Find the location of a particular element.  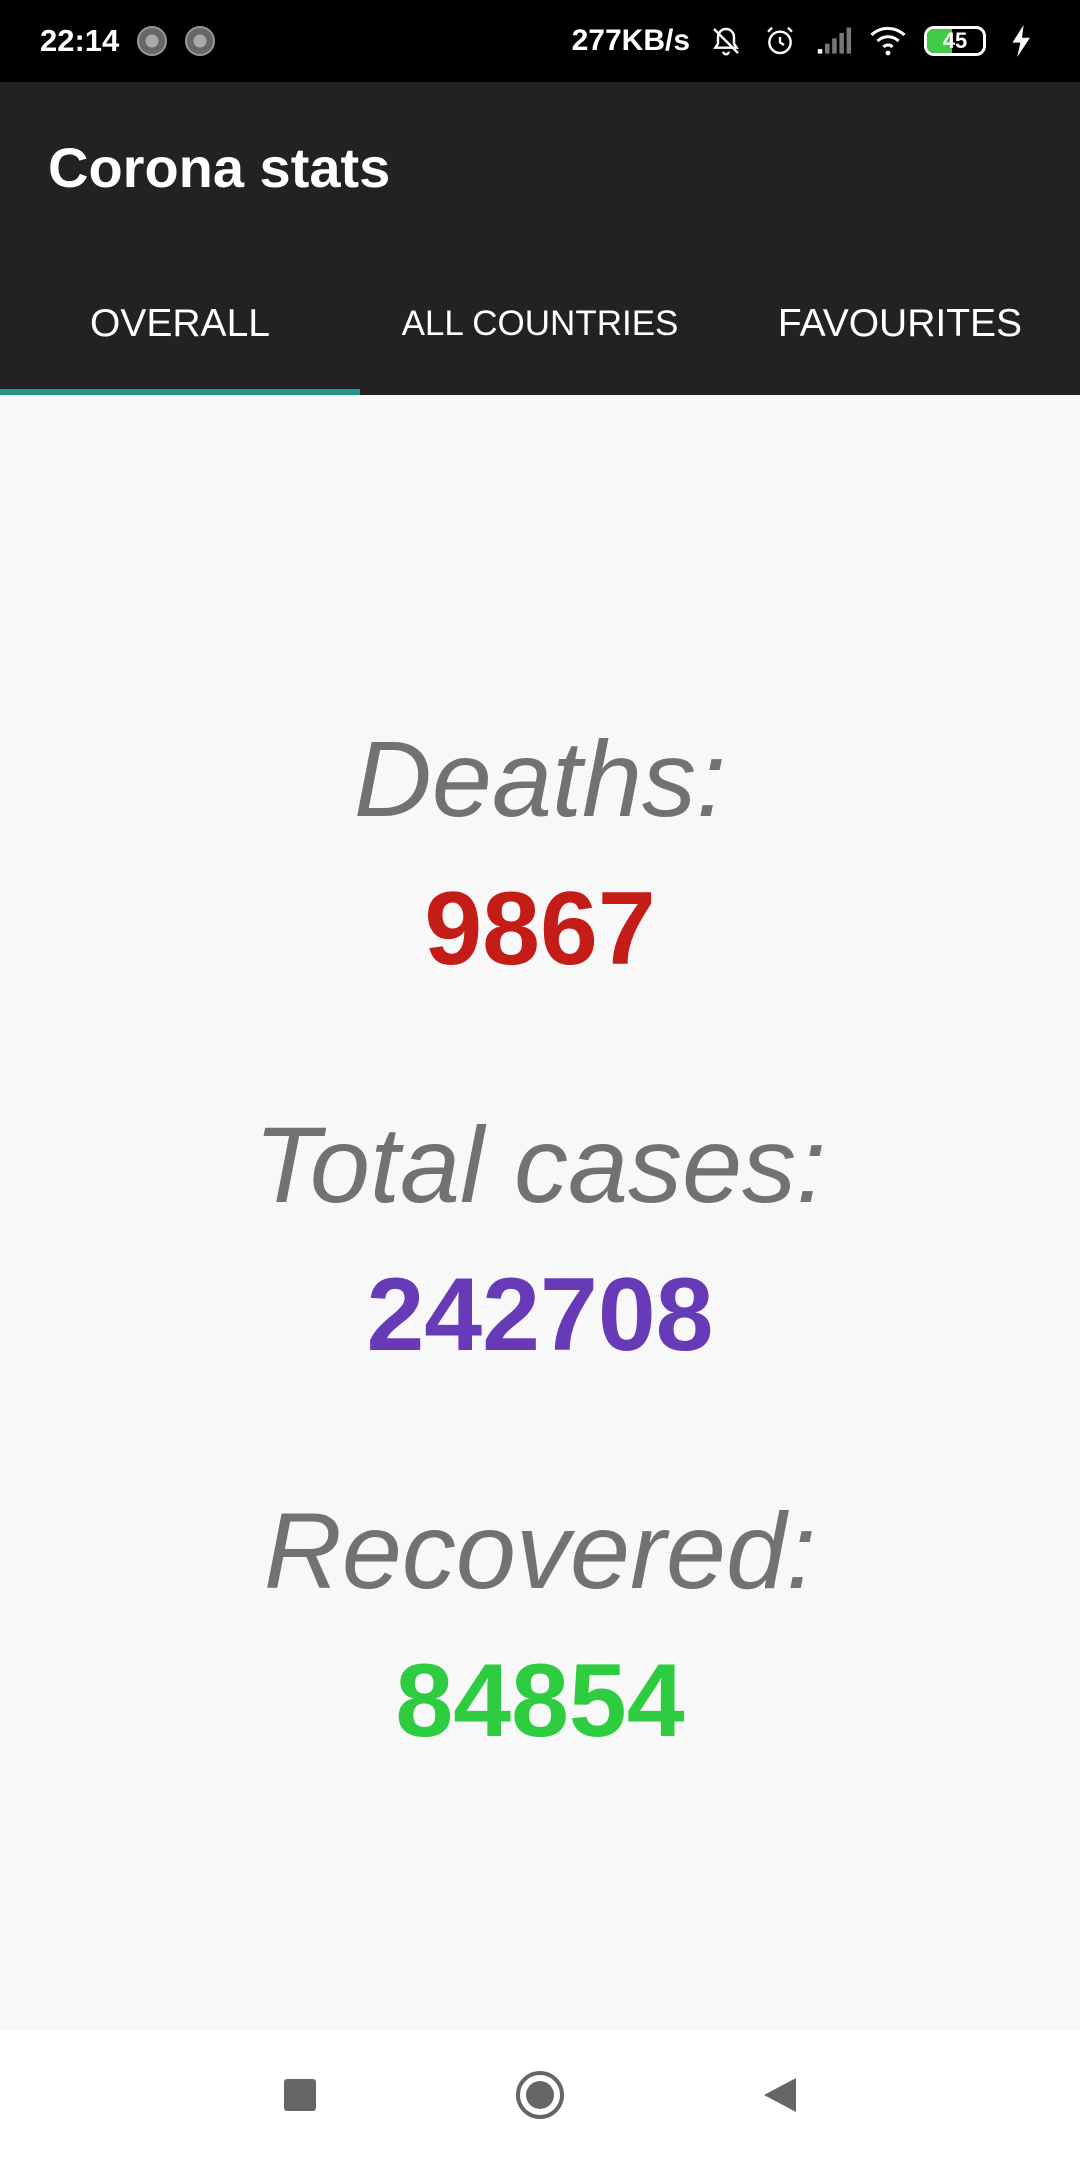

bell-off-icon is located at coordinates (726, 41).